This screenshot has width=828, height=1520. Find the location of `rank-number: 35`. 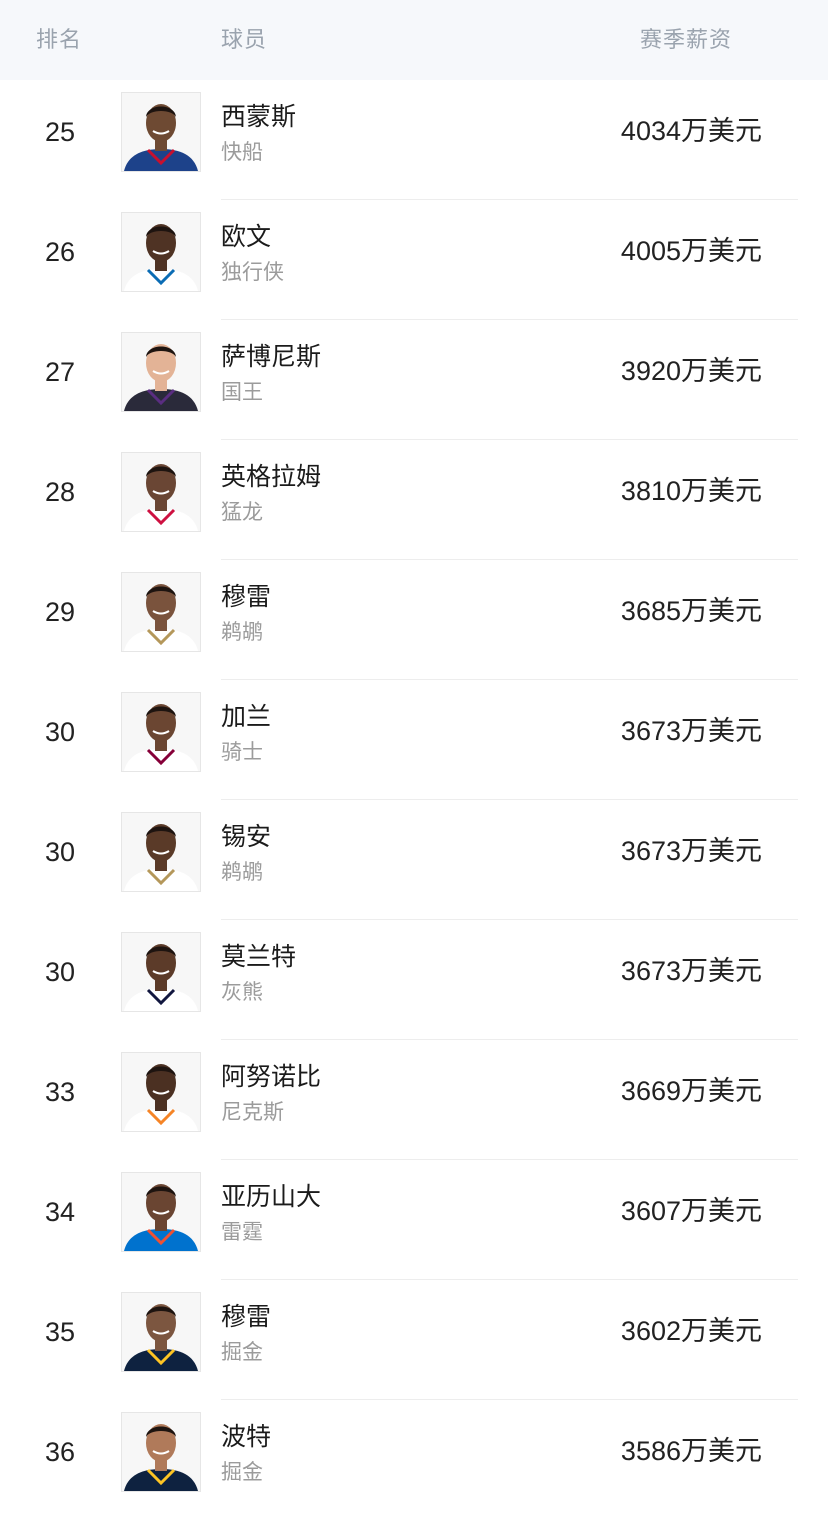

rank-number: 35 is located at coordinates (60, 1332).